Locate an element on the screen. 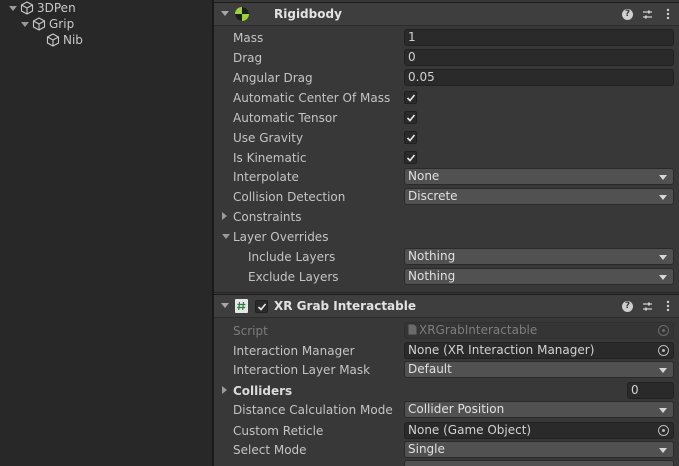 Image resolution: width=679 pixels, height=466 pixels. dropdown-value: Default is located at coordinates (430, 369).